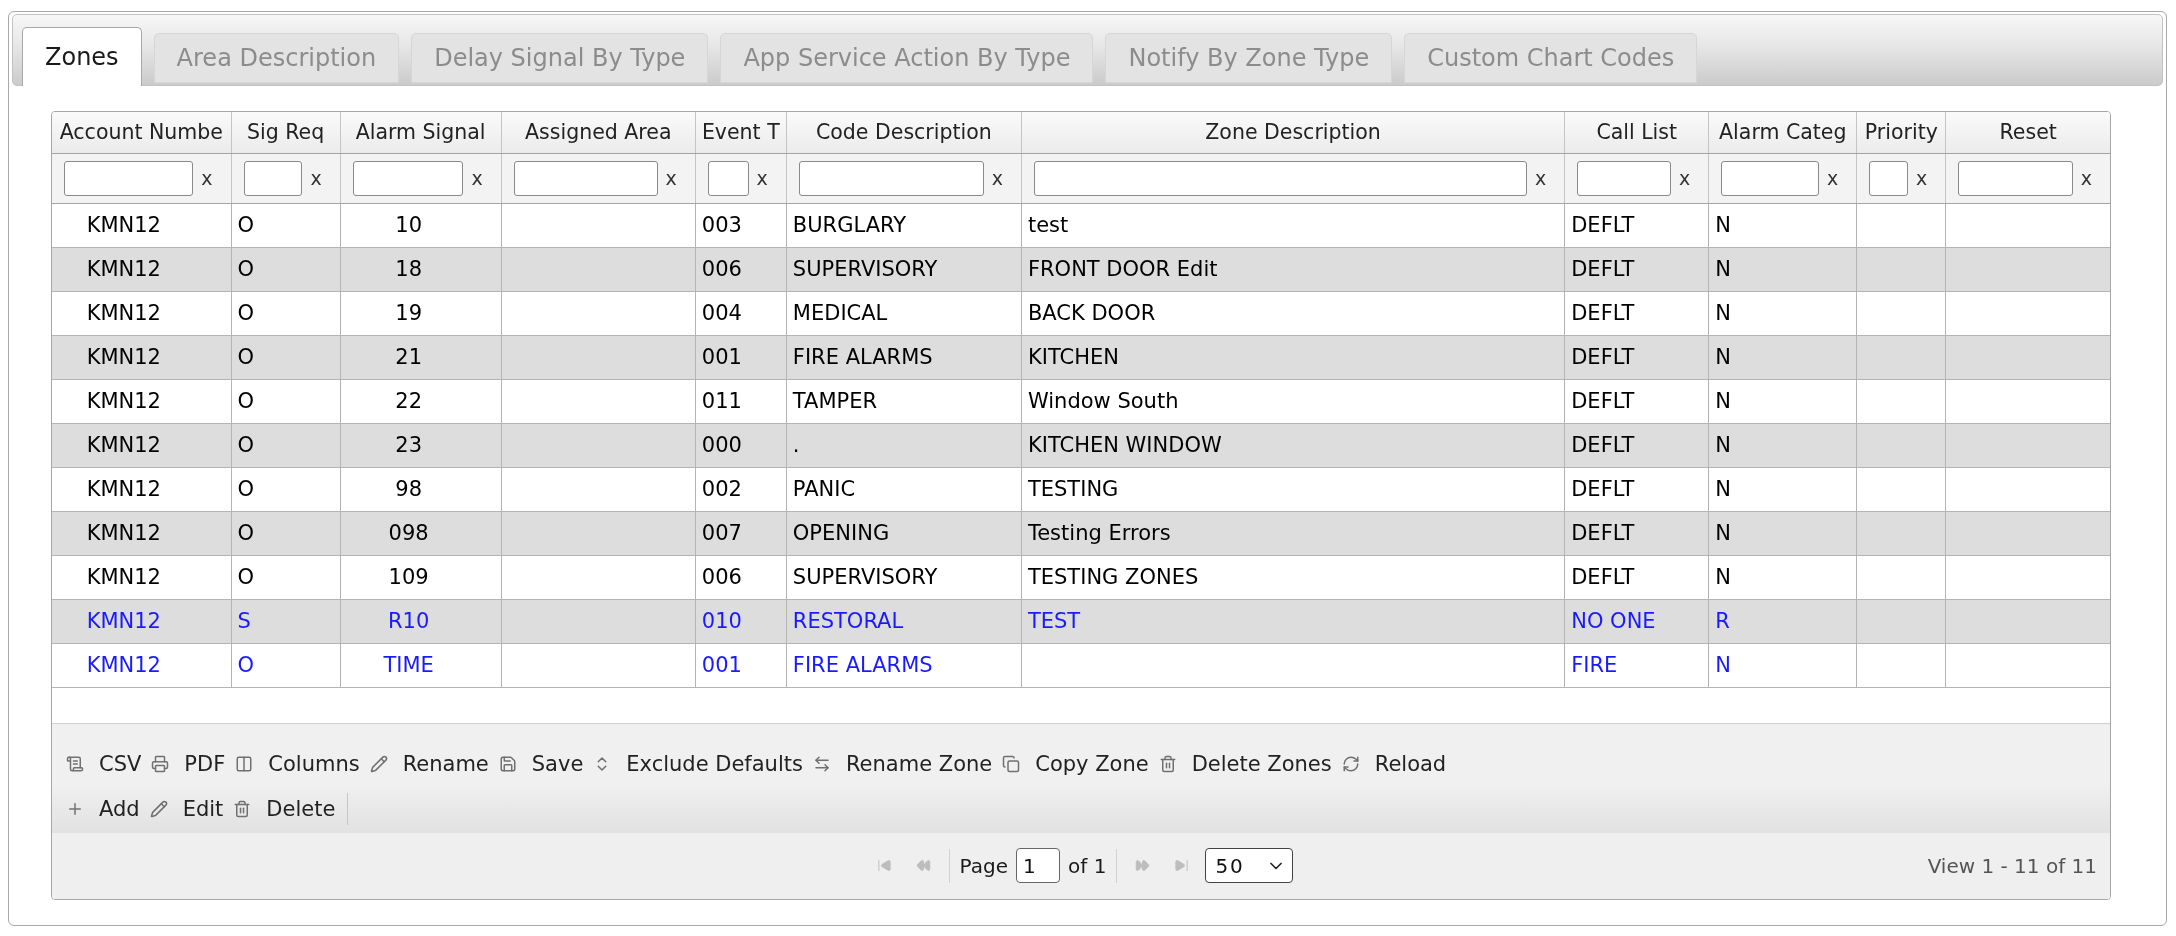 This screenshot has width=2176, height=936. Describe the element at coordinates (286, 577) in the screenshot. I see `table-cell: O` at that location.